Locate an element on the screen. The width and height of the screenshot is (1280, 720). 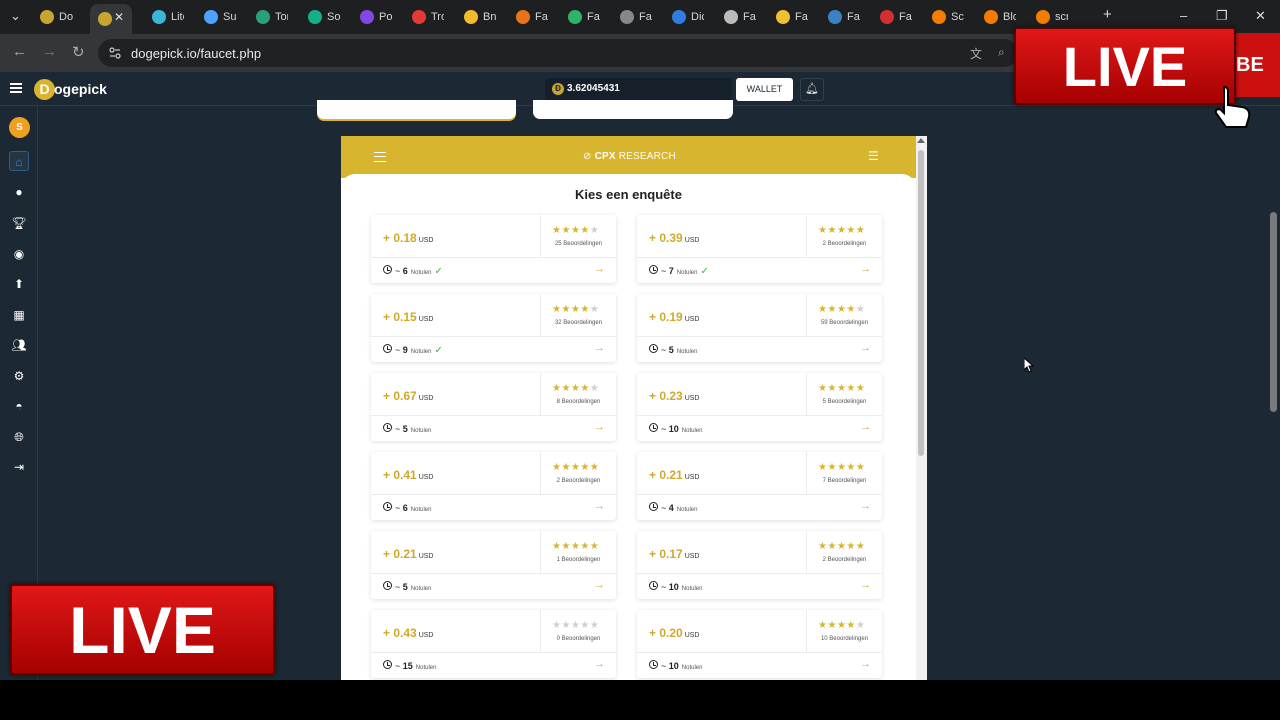
close-window-icon: ✕ is located at coordinates (1260, 16).